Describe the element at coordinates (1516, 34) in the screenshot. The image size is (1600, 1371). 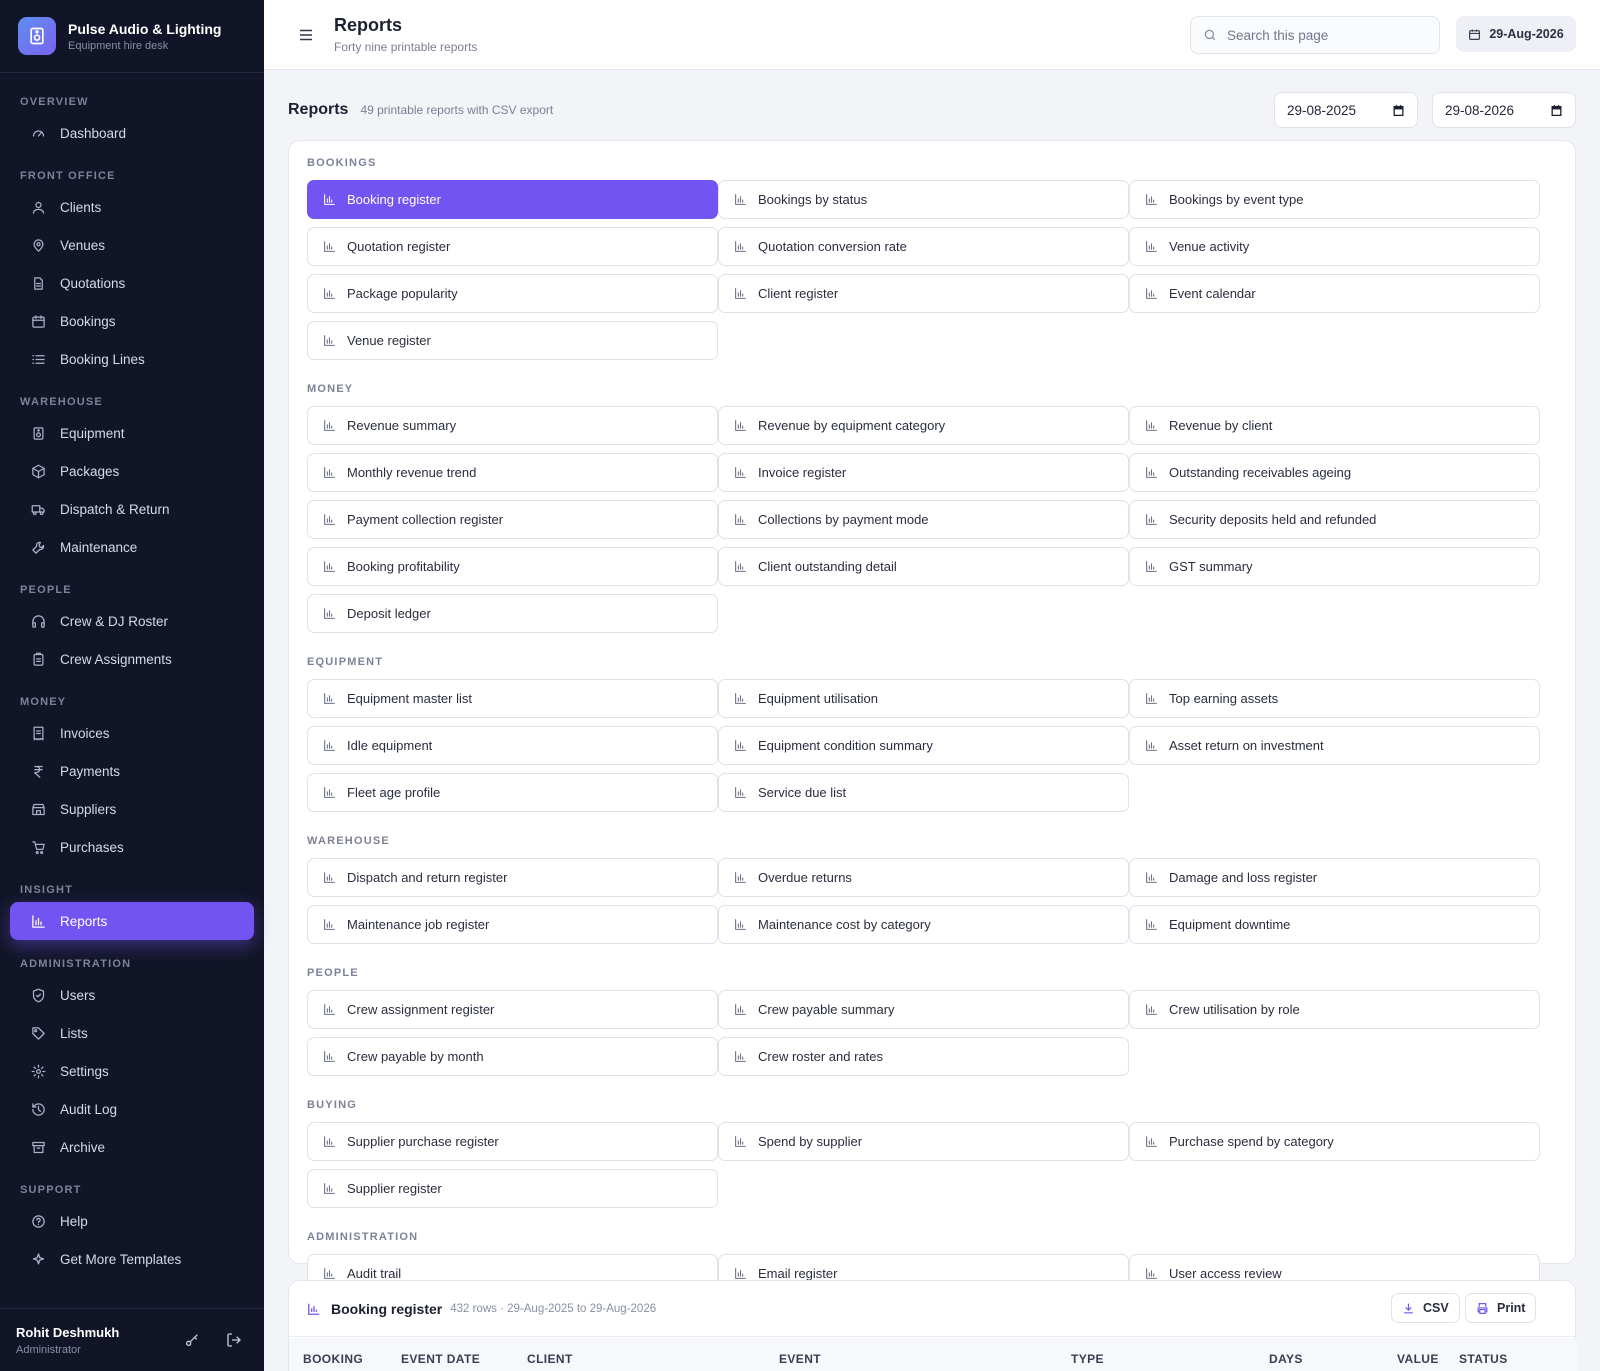
I see `today-date-chip: 29-Aug-2026` at that location.